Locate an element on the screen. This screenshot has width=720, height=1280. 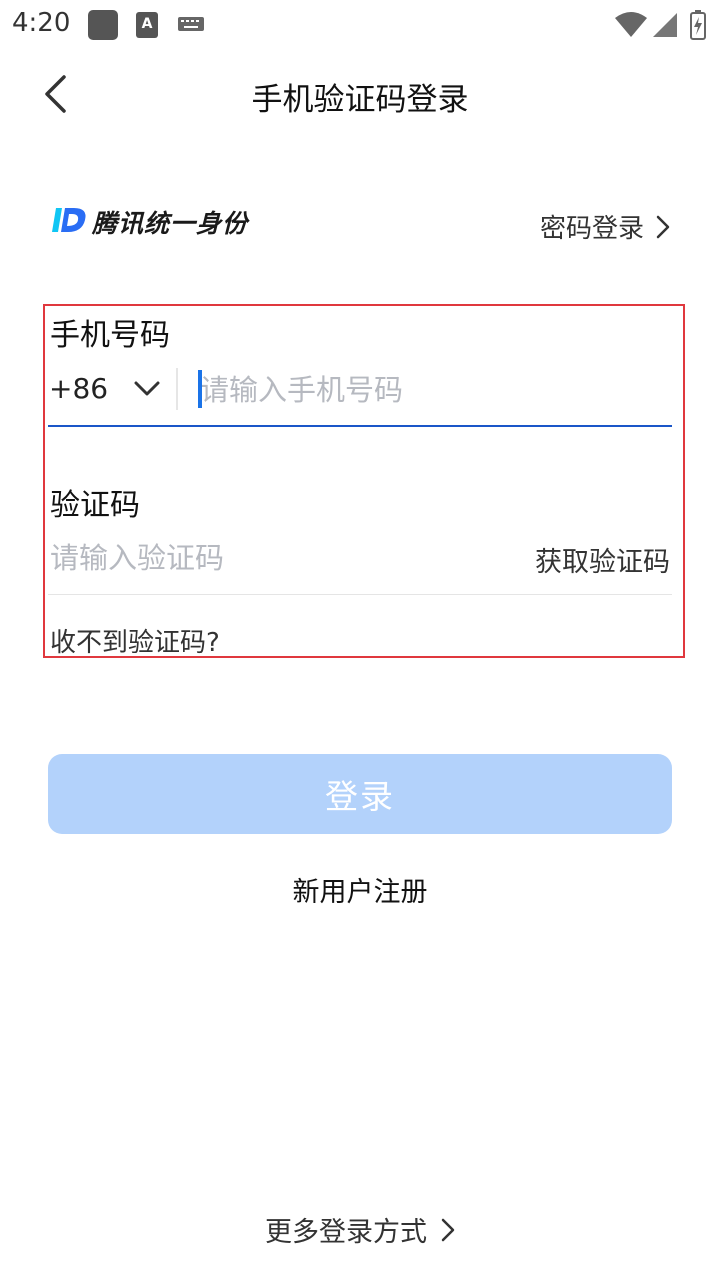
a-font-icon: A is located at coordinates (147, 25).